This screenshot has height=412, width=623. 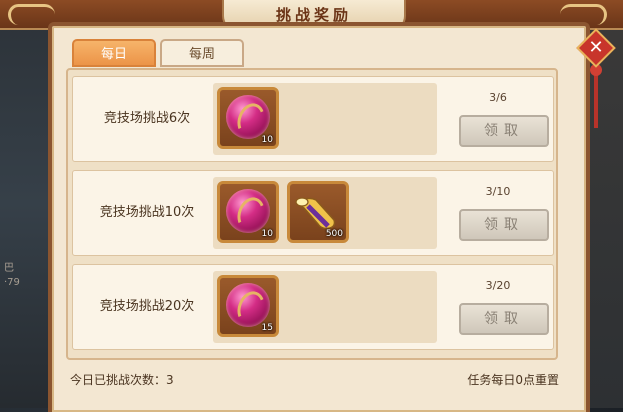 What do you see at coordinates (202, 53) in the screenshot?
I see `tab-weekly: 每周` at bounding box center [202, 53].